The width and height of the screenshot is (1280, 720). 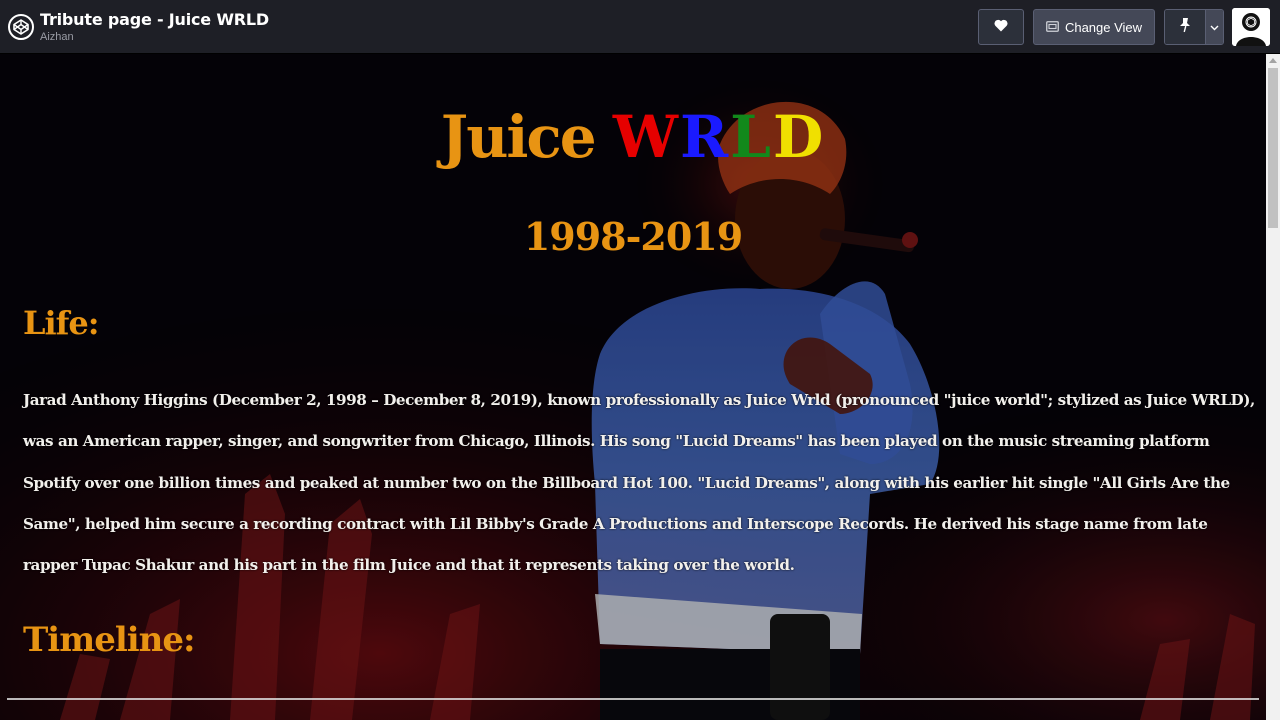 I want to click on change-view-button: Change View, so click(x=1094, y=27).